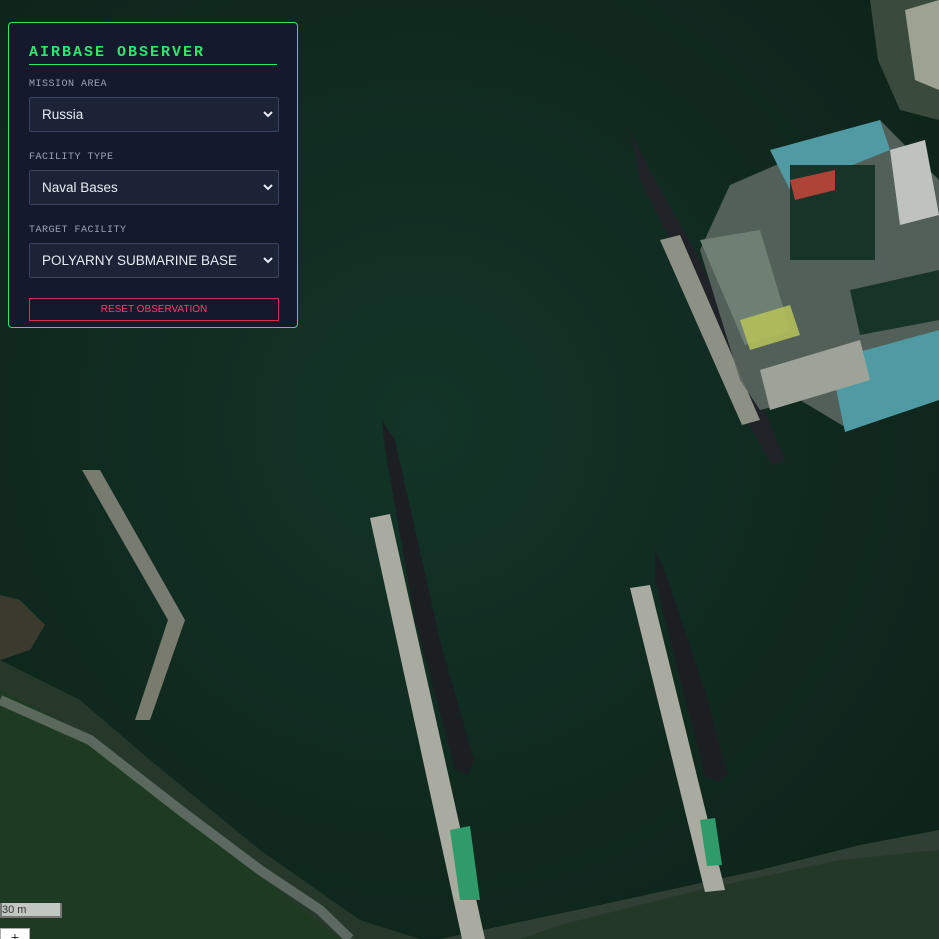  Describe the element at coordinates (78, 230) in the screenshot. I see `target-facility-label: TARGET FACILITY` at that location.